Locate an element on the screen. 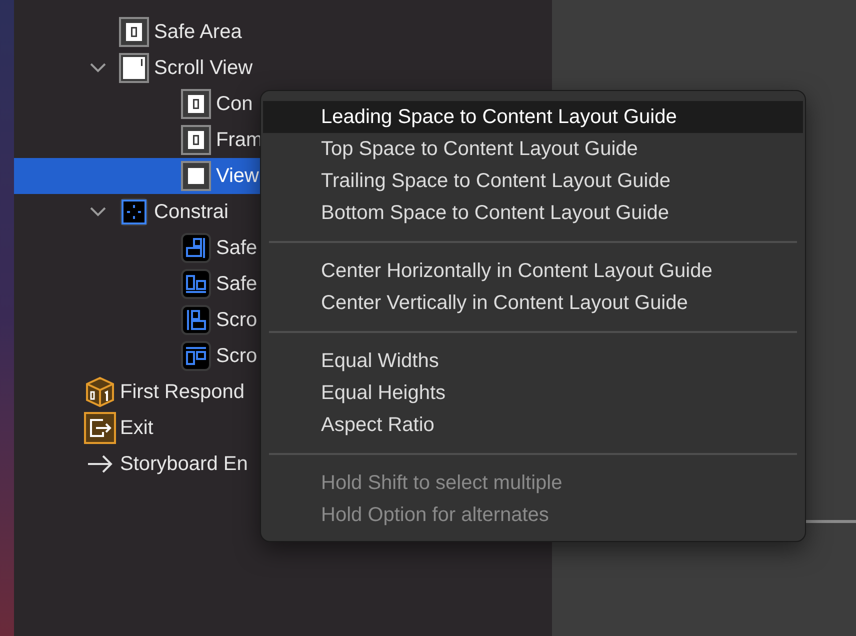  menu-item: Hold Shift to select multiple is located at coordinates (442, 483).